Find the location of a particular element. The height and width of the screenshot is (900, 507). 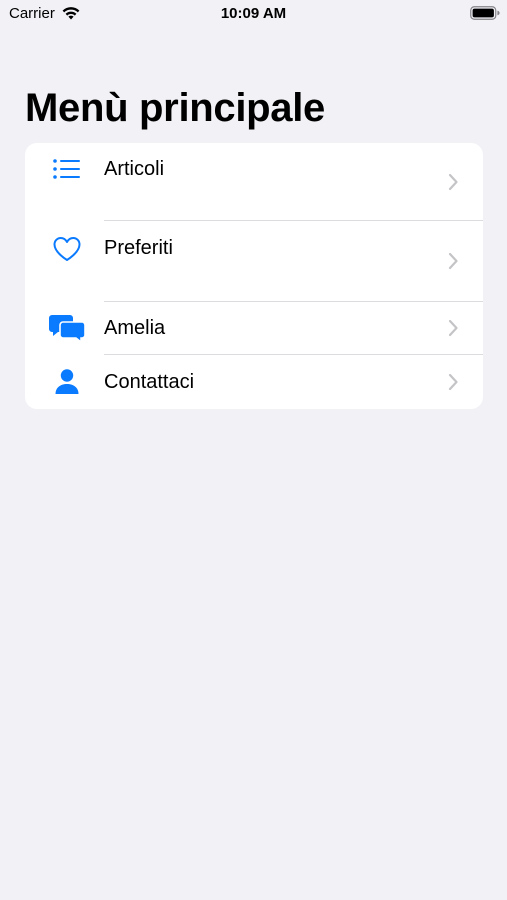

heart-icon is located at coordinates (67, 249).